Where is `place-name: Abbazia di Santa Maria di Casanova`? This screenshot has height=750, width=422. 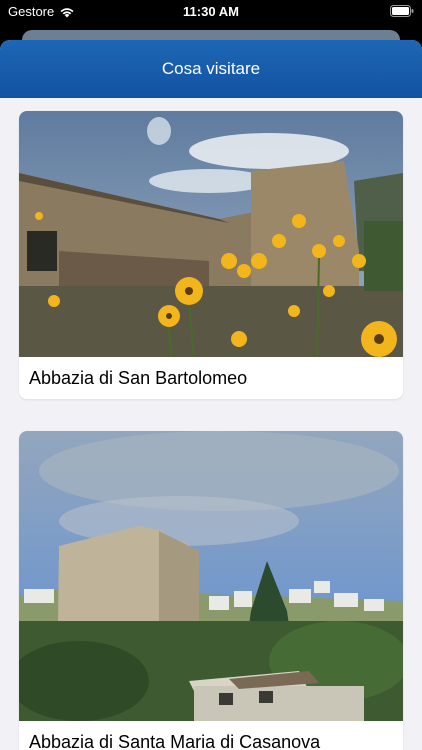
place-name: Abbazia di Santa Maria di Casanova is located at coordinates (175, 741).